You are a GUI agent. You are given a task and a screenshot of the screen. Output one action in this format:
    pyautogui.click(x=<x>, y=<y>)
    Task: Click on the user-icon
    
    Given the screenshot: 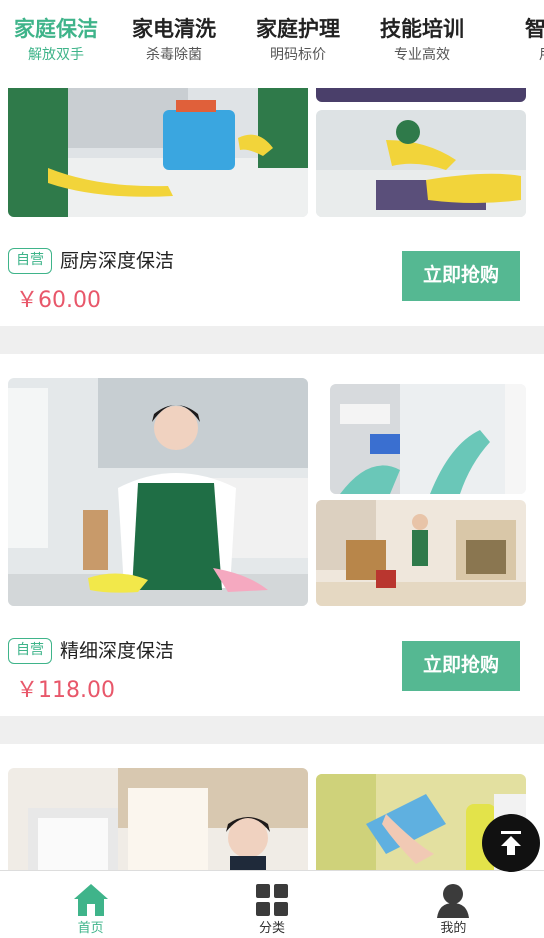 What is the action you would take?
    pyautogui.click(x=453, y=901)
    